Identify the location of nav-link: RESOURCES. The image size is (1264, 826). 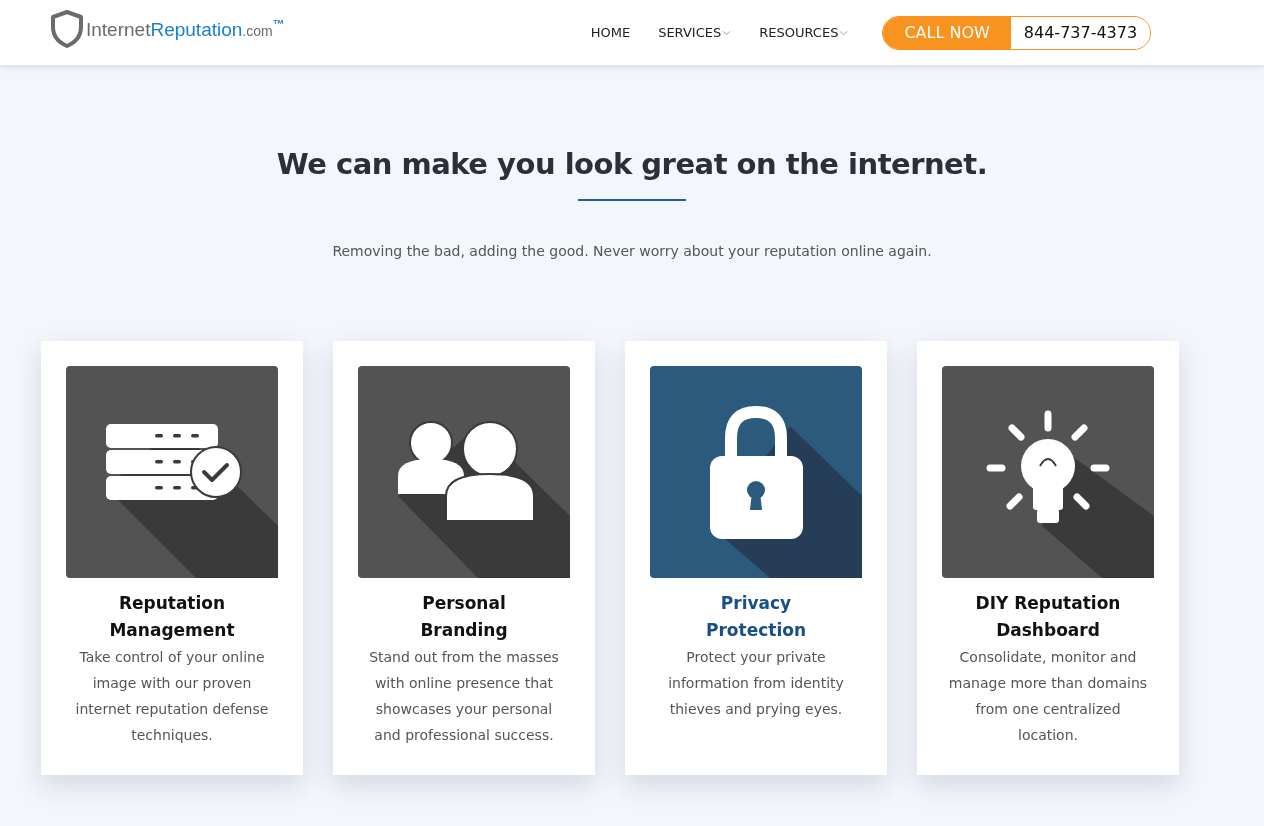
(804, 32).